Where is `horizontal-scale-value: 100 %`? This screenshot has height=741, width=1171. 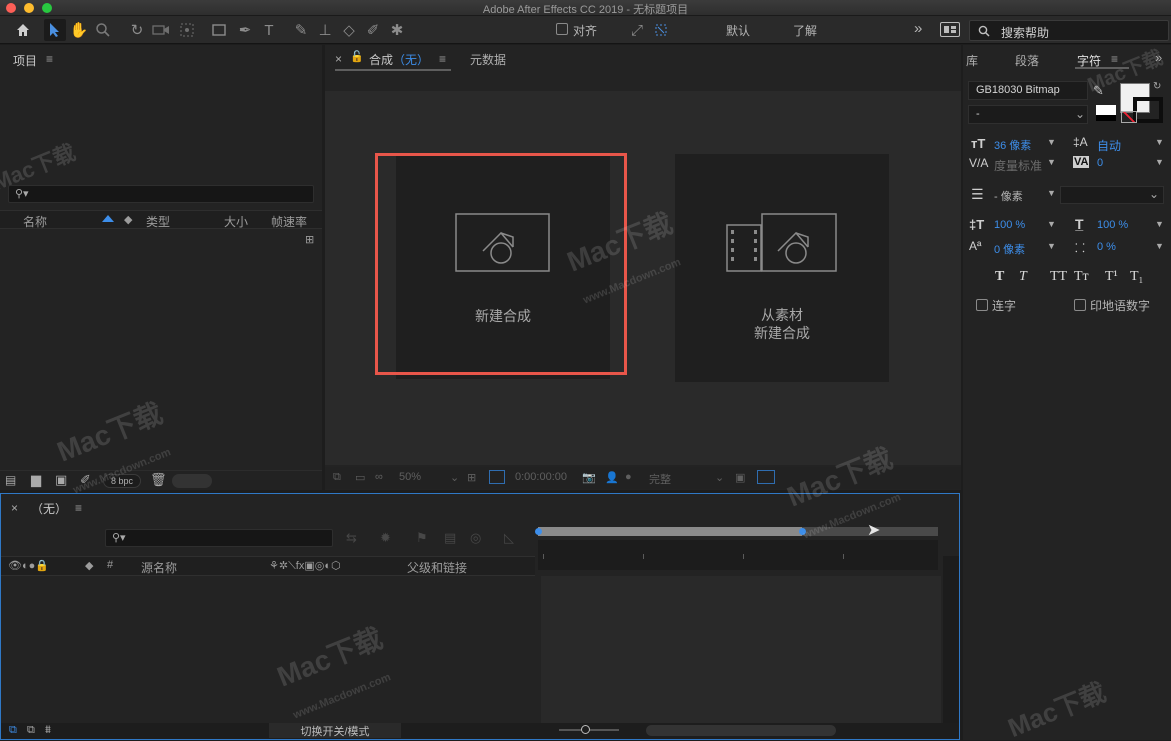 horizontal-scale-value: 100 % is located at coordinates (1112, 225).